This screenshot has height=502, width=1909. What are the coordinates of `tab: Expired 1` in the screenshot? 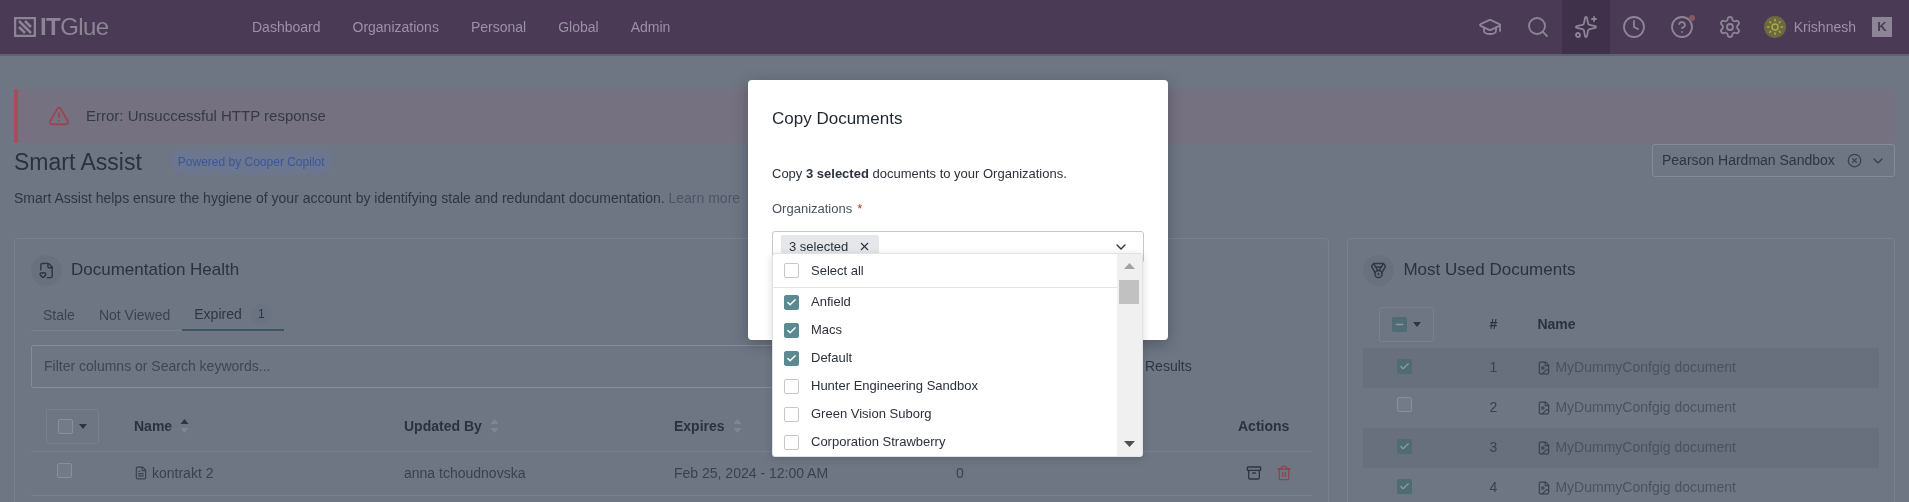 It's located at (233, 315).